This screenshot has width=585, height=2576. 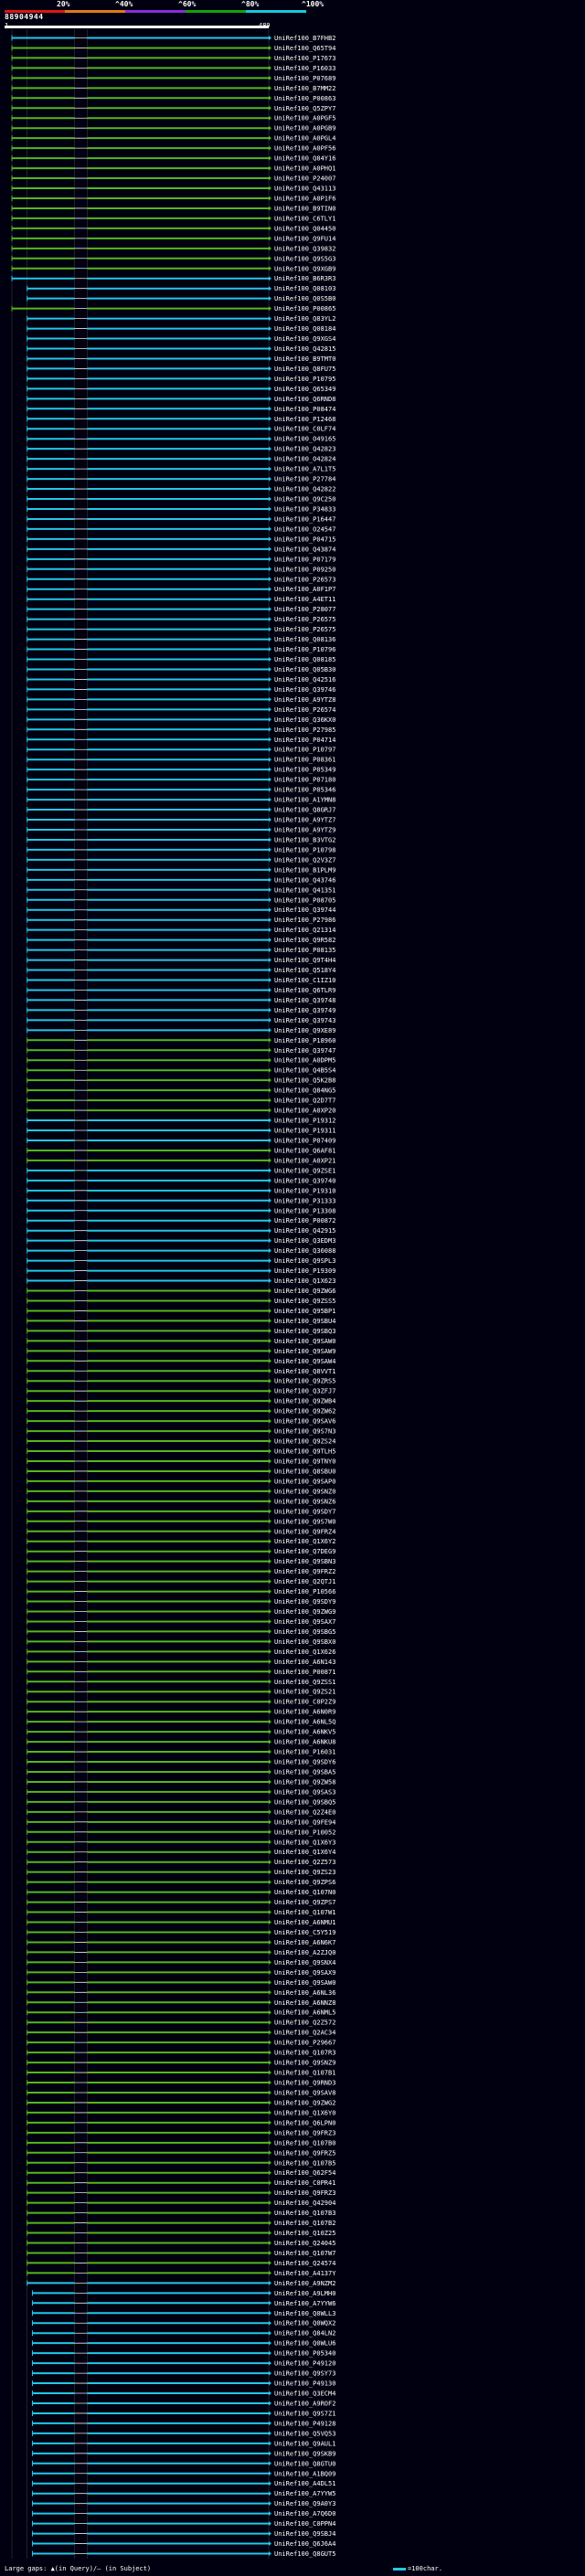 I want to click on hit-label: UniRef100_Q2Z572, so click(x=304, y=2023).